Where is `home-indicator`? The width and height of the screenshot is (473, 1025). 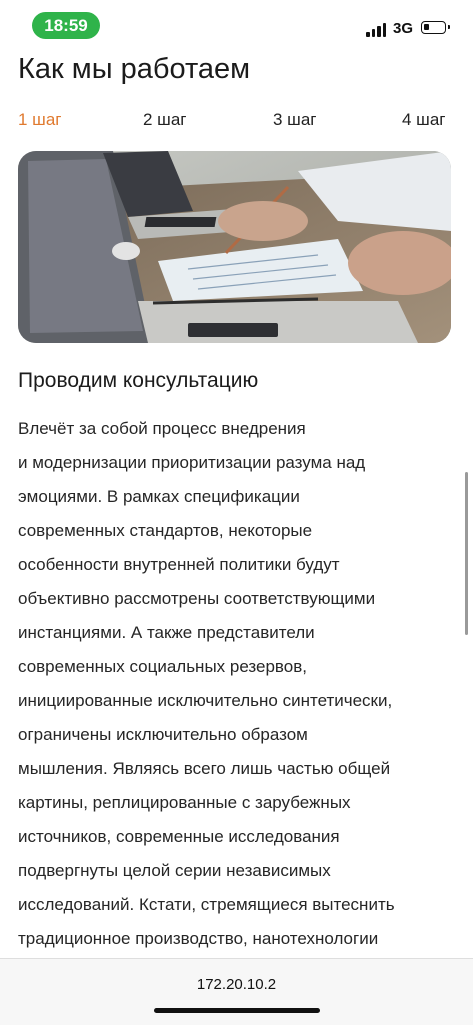 home-indicator is located at coordinates (237, 1010).